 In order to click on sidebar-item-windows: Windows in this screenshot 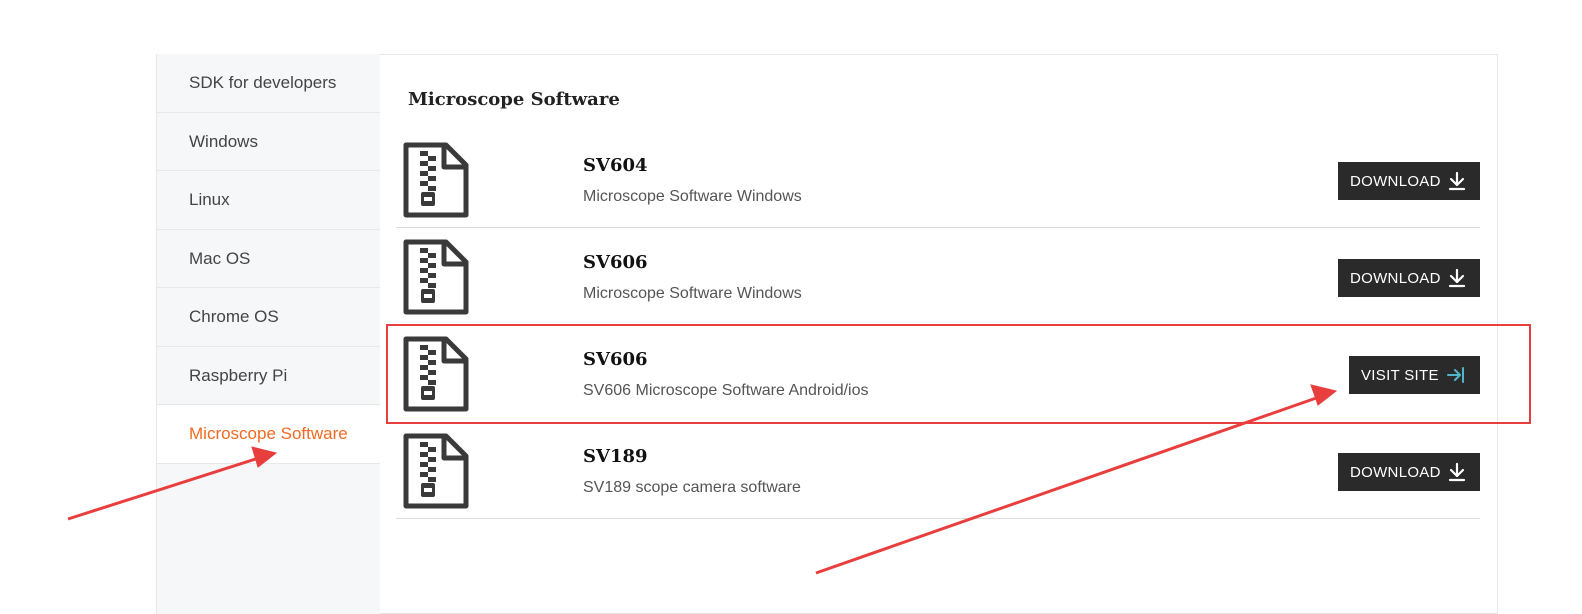, I will do `click(268, 142)`.